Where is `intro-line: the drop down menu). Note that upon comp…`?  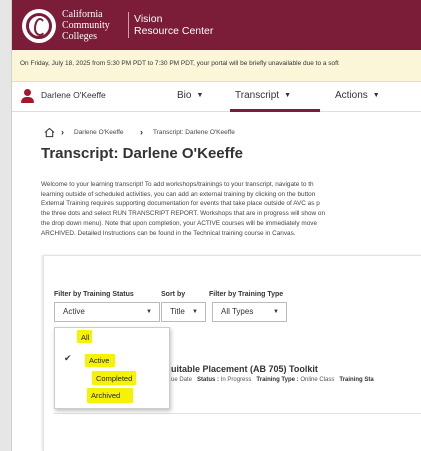 intro-line: the drop down menu). Note that upon comp… is located at coordinates (179, 223).